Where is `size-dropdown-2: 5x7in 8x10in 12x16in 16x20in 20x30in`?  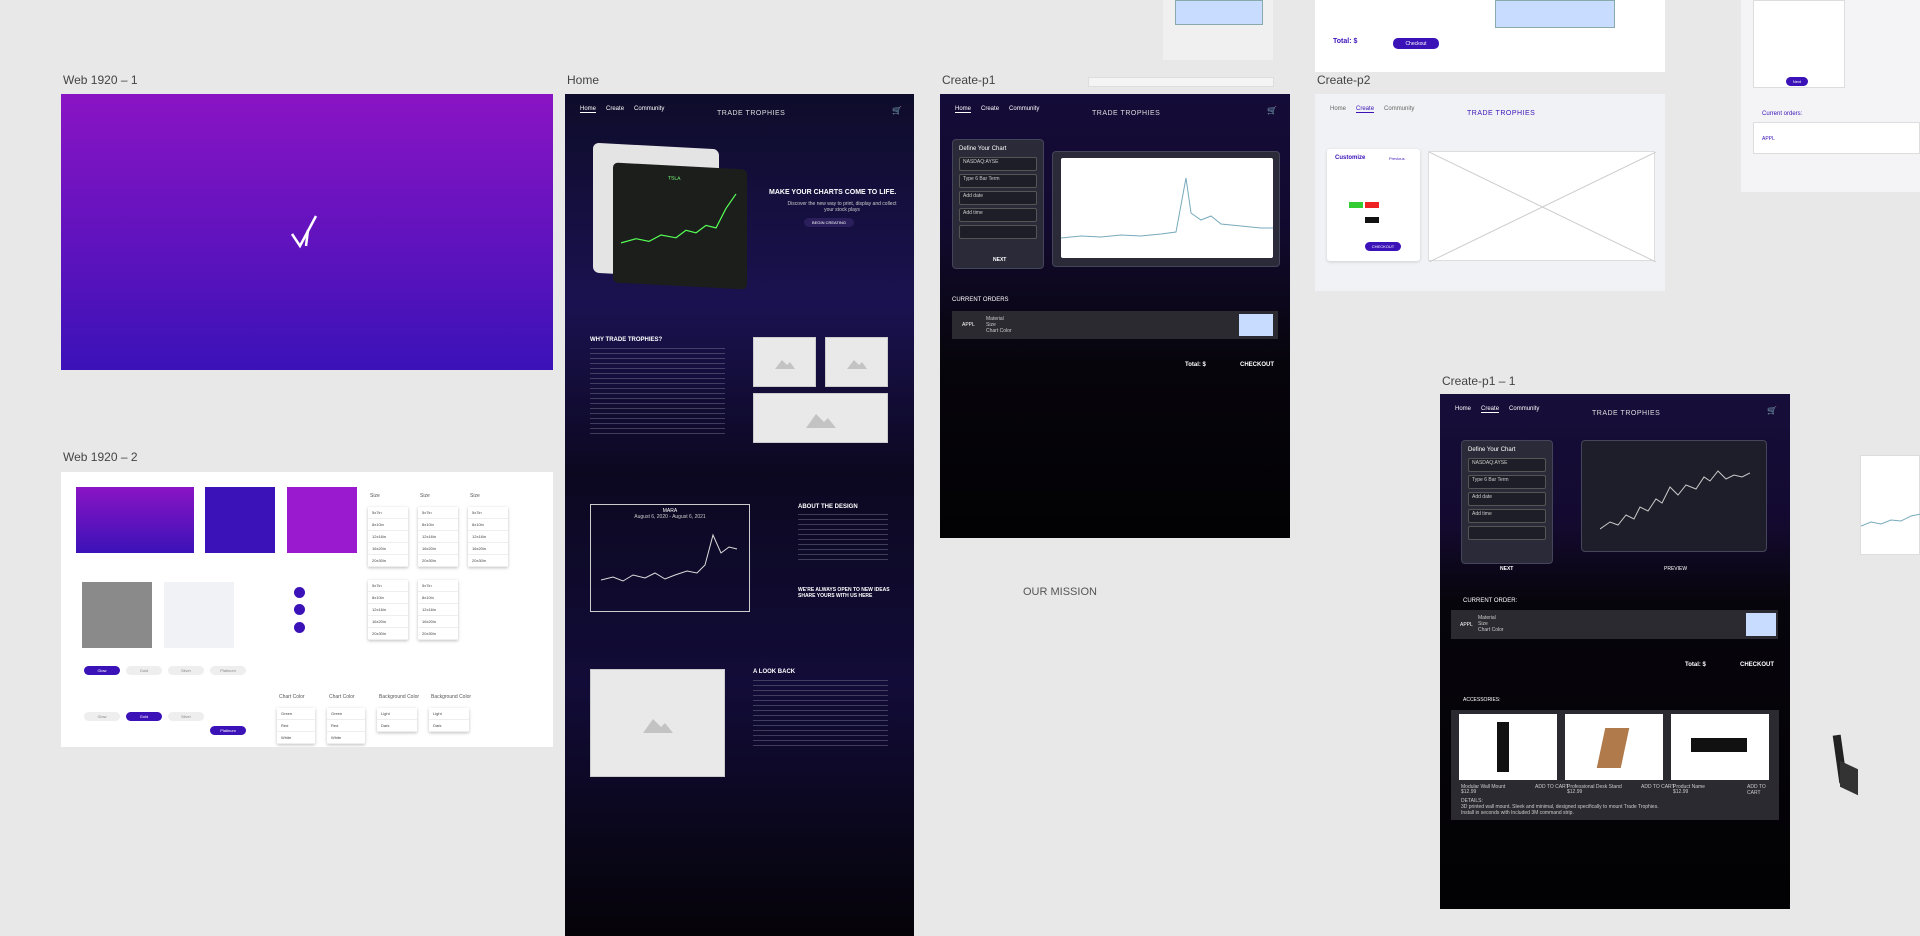 size-dropdown-2: 5x7in 8x10in 12x16in 16x20in 20x30in is located at coordinates (438, 537).